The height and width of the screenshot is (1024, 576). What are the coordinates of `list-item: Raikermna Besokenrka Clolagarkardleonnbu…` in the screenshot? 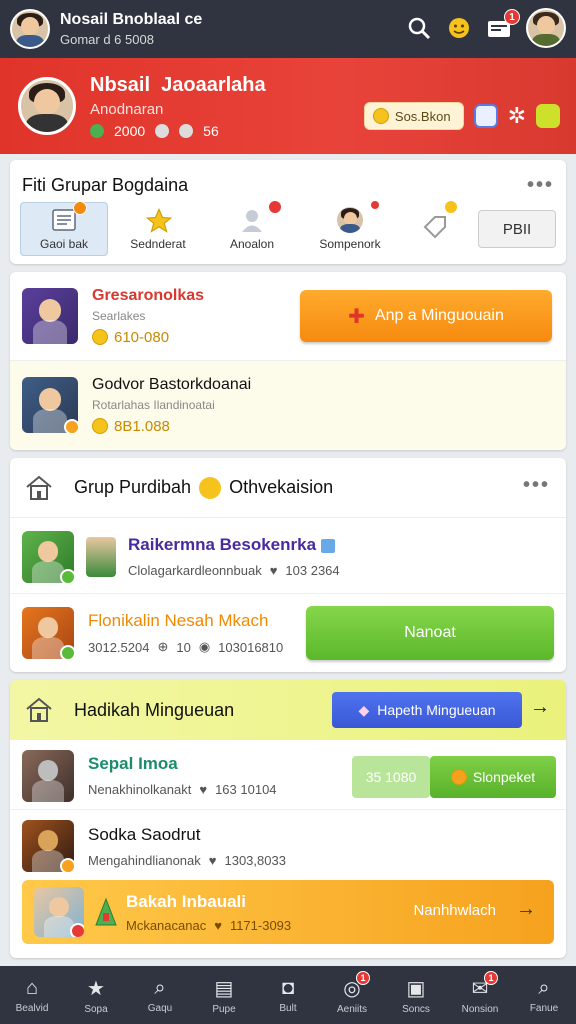 It's located at (288, 557).